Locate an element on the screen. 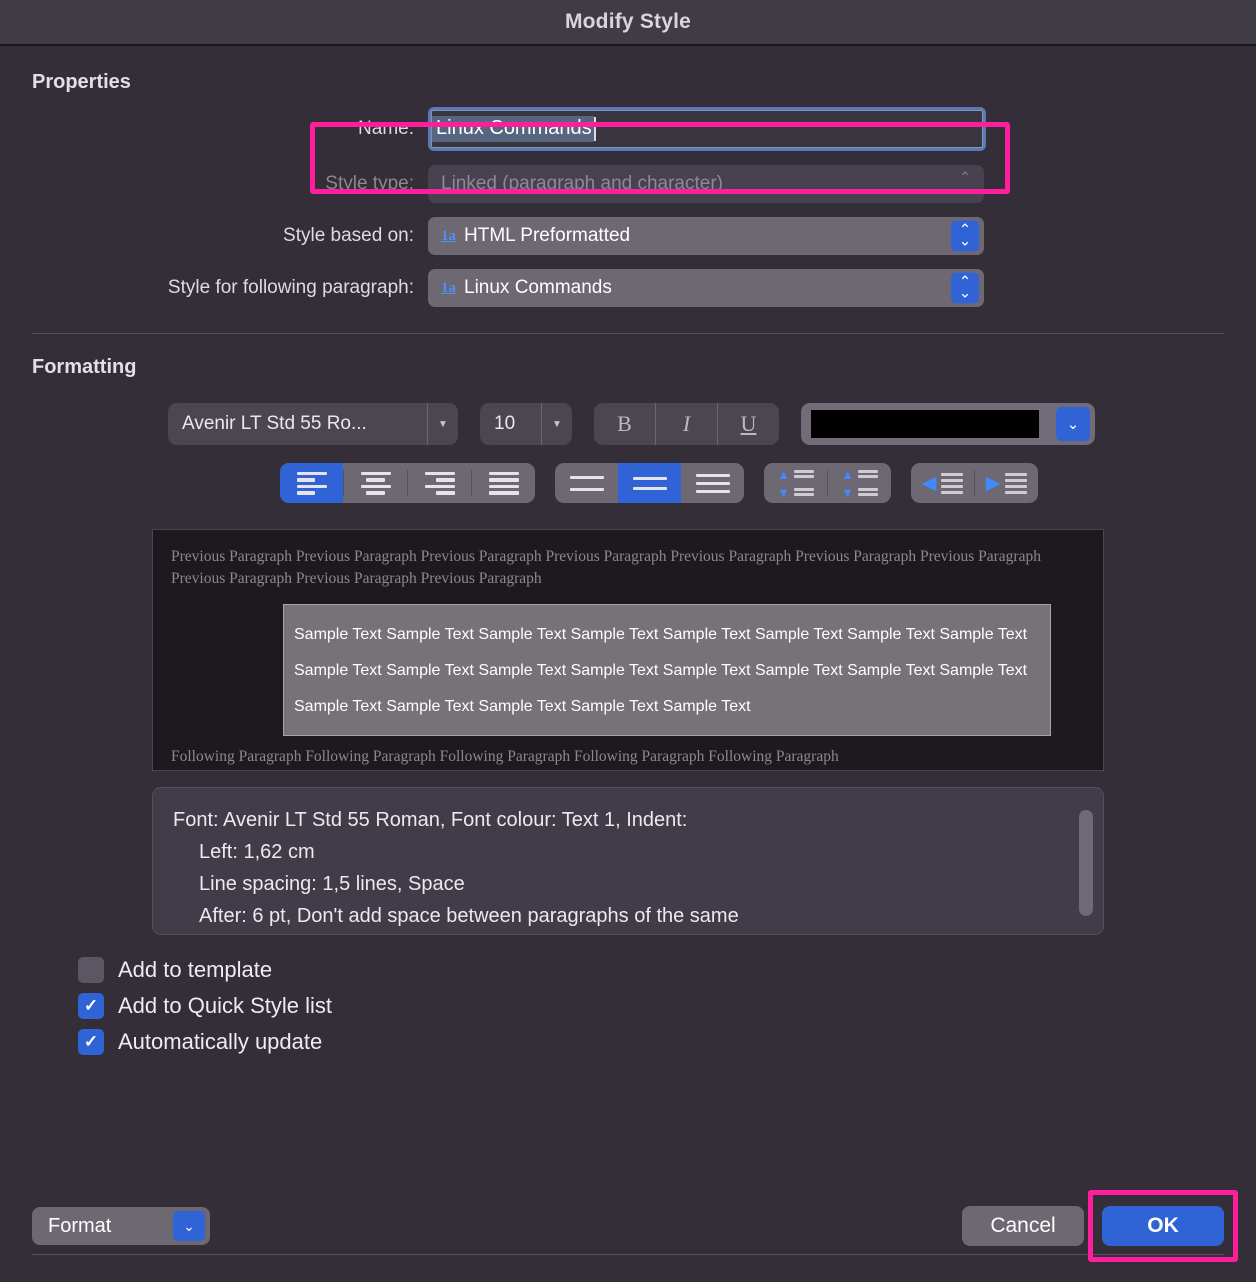 The image size is (1256, 1282). name-input: Linux Commands is located at coordinates (707, 129).